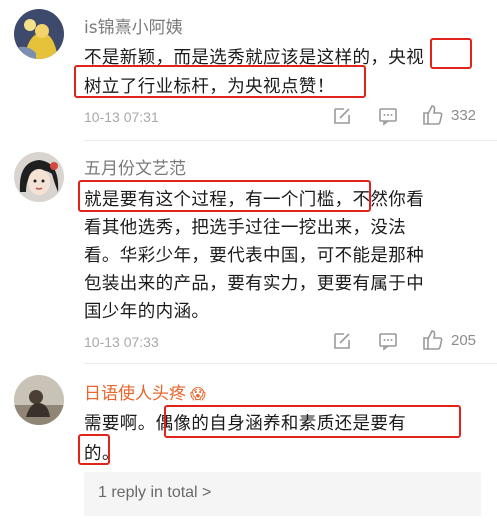 This screenshot has width=497, height=526. Describe the element at coordinates (121, 342) in the screenshot. I see `timestamp: 10-13 07:33` at that location.